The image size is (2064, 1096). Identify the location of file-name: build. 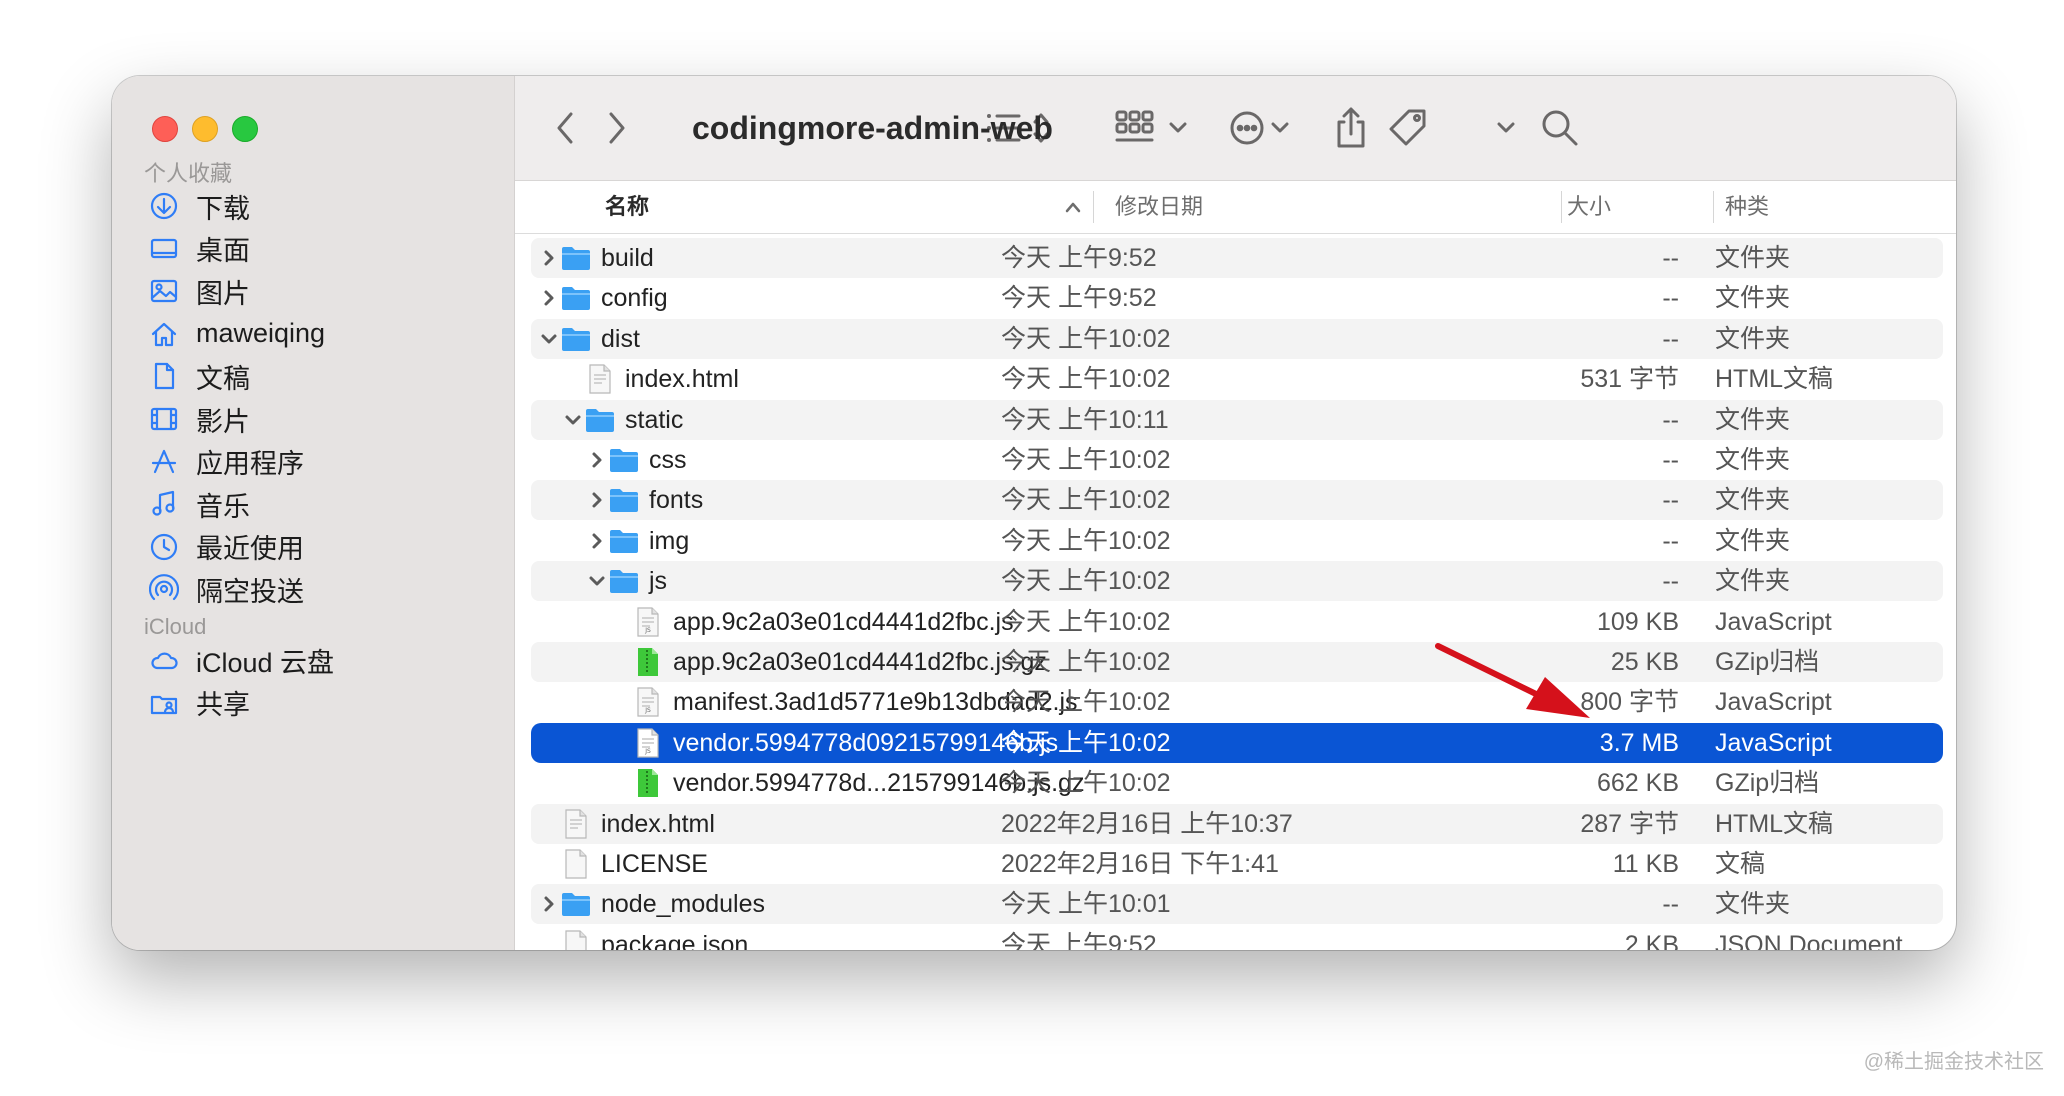
(627, 258).